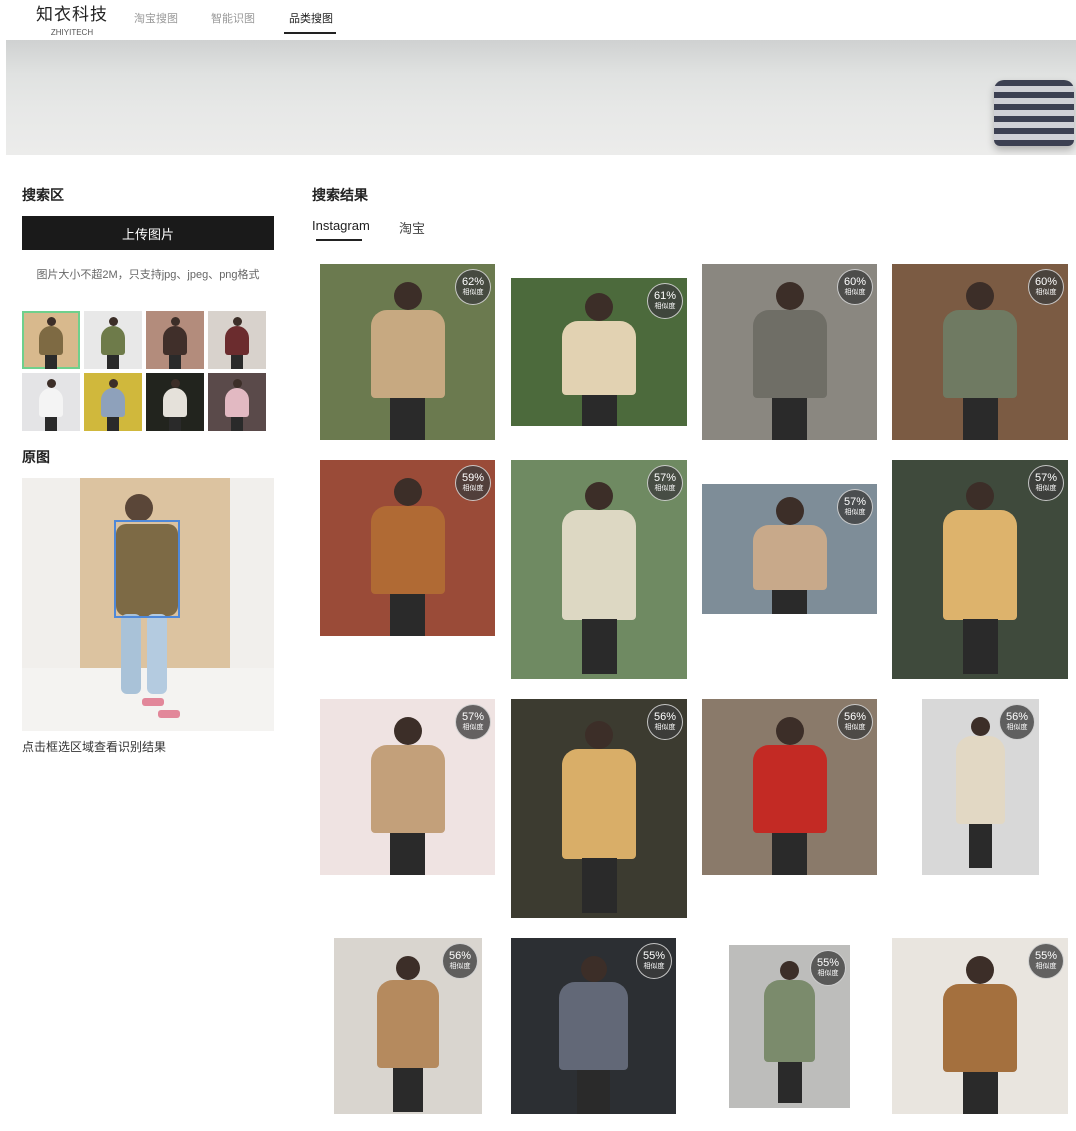  Describe the element at coordinates (311, 18) in the screenshot. I see `nav-category-search: 品类搜图` at that location.